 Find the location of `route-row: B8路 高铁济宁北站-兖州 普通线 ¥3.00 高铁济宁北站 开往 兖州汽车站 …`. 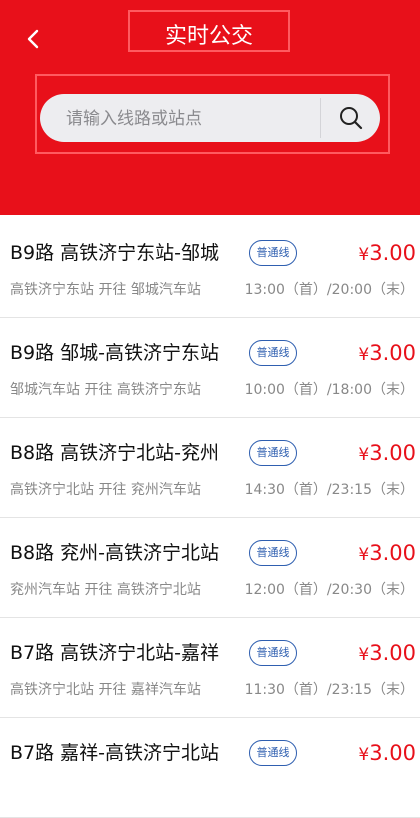

route-row: B8路 高铁济宁北站-兖州 普通线 ¥3.00 高铁济宁北站 开往 兖州汽车站 … is located at coordinates (210, 468).